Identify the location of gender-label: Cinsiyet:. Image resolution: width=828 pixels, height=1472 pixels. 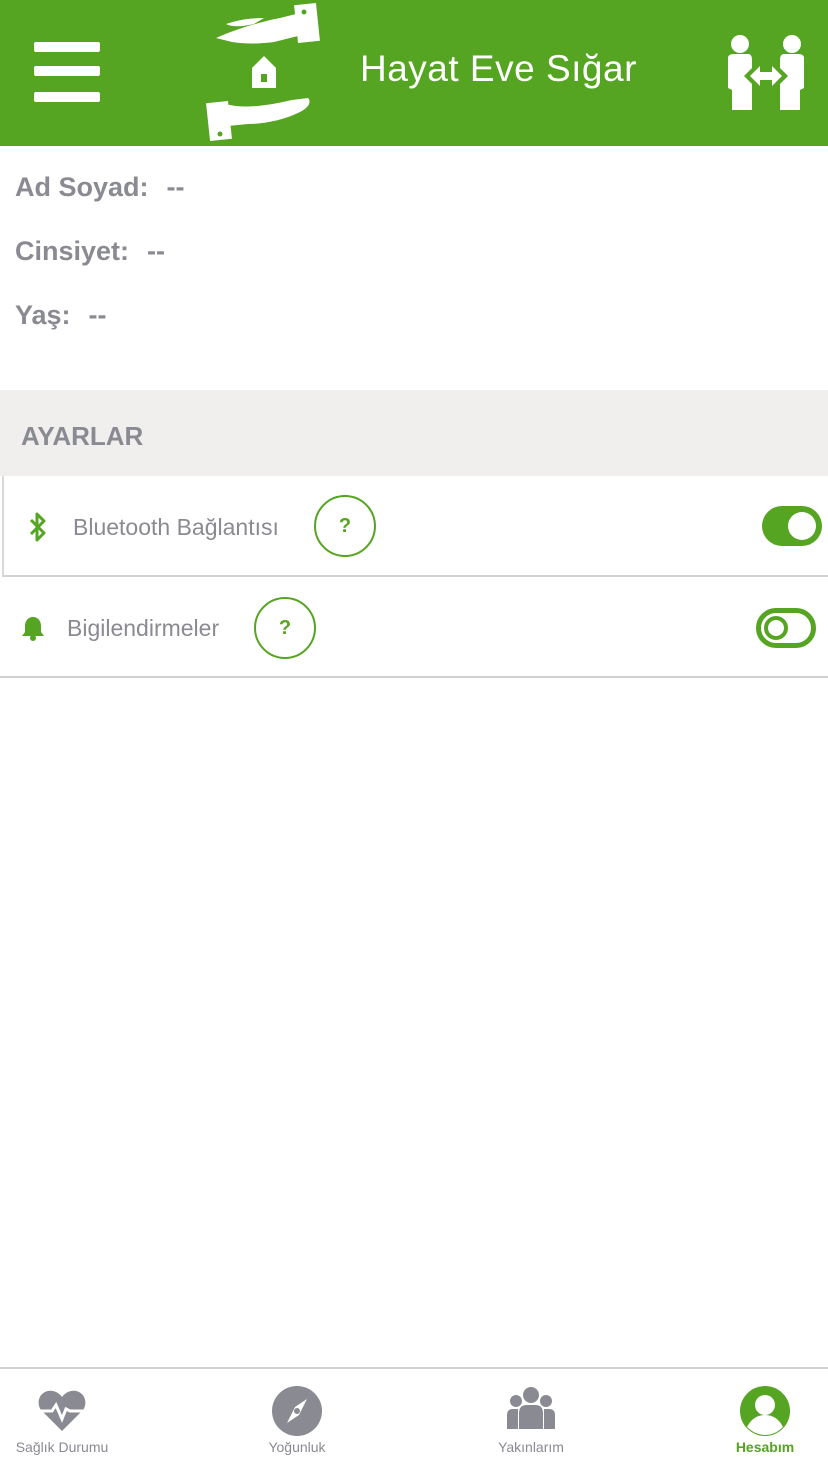
(72, 251).